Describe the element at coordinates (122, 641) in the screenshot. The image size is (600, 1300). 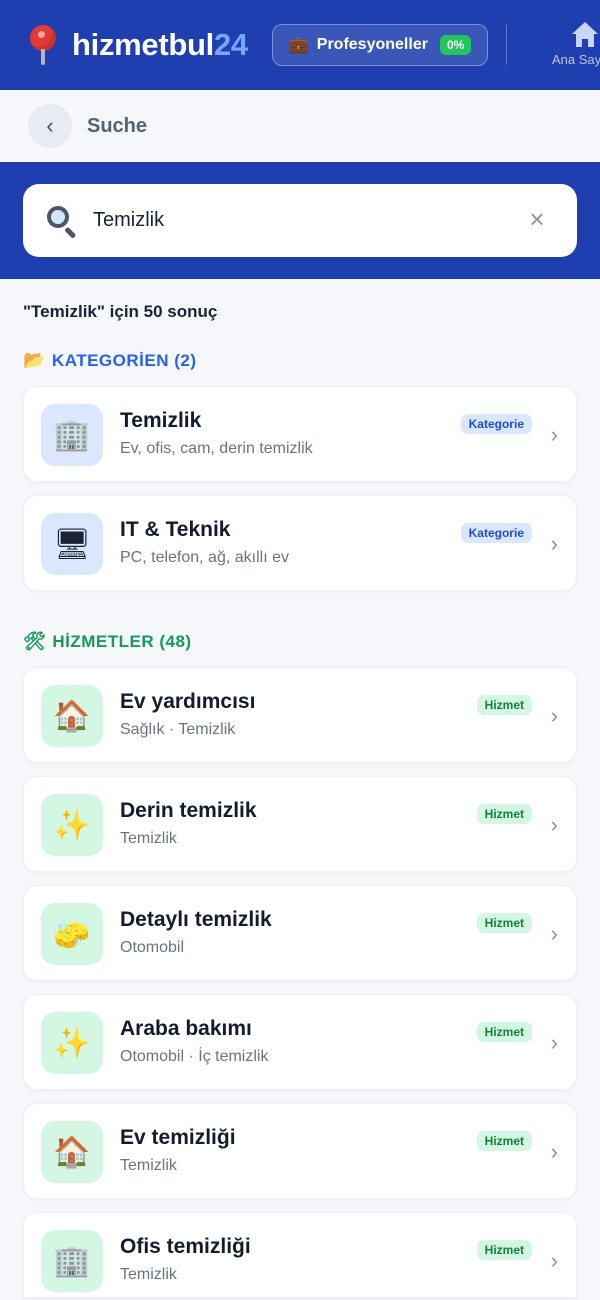
I see `services-heading-label: HİZMETLER (48)` at that location.